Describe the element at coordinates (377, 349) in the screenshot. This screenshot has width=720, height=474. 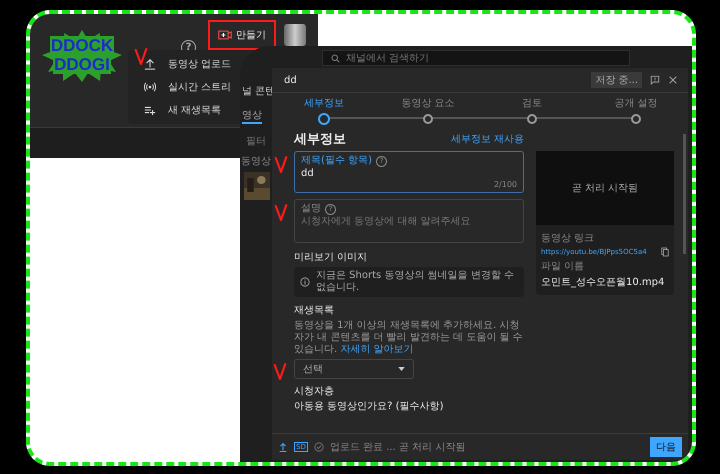
I see `learn-more-link: 자세히 알아보기` at that location.